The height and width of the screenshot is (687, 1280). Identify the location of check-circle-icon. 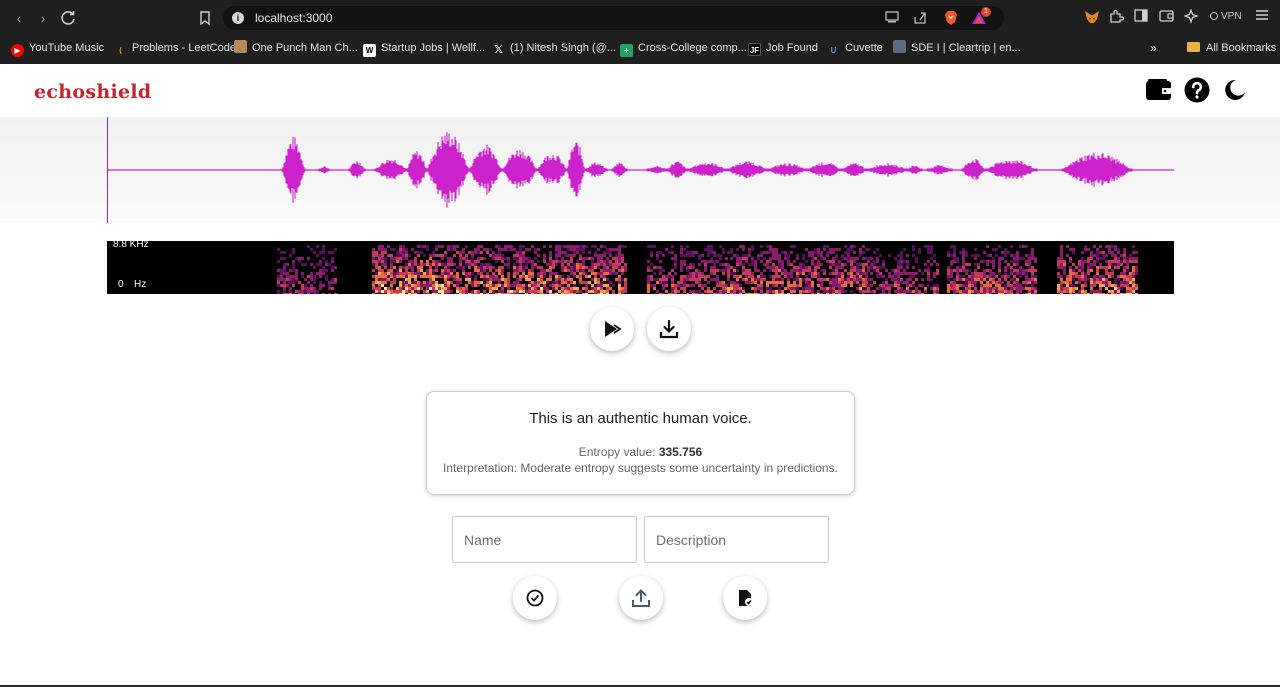
(535, 598).